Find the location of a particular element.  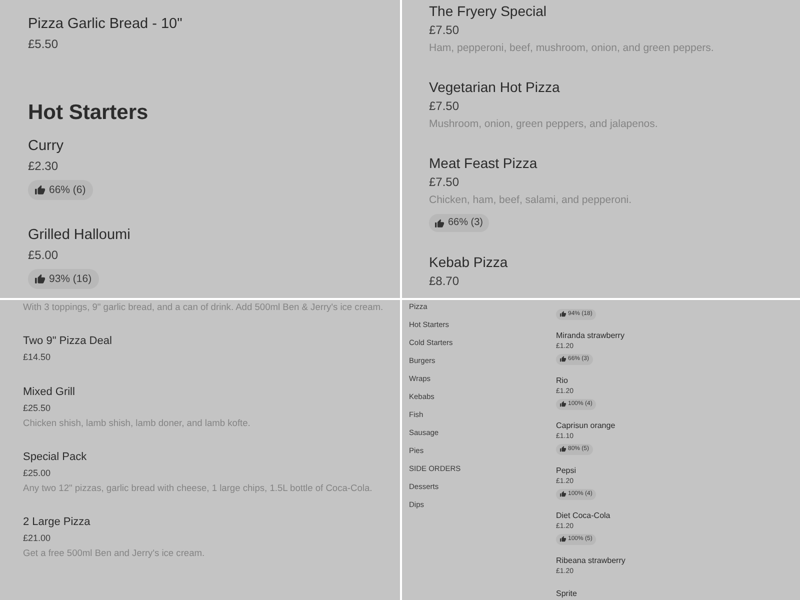

item-description: Any two 12" pizzas, garlic bread with cheese, 1 large chips, 1.5L bottle of Coca-Cola. is located at coordinates (197, 488).